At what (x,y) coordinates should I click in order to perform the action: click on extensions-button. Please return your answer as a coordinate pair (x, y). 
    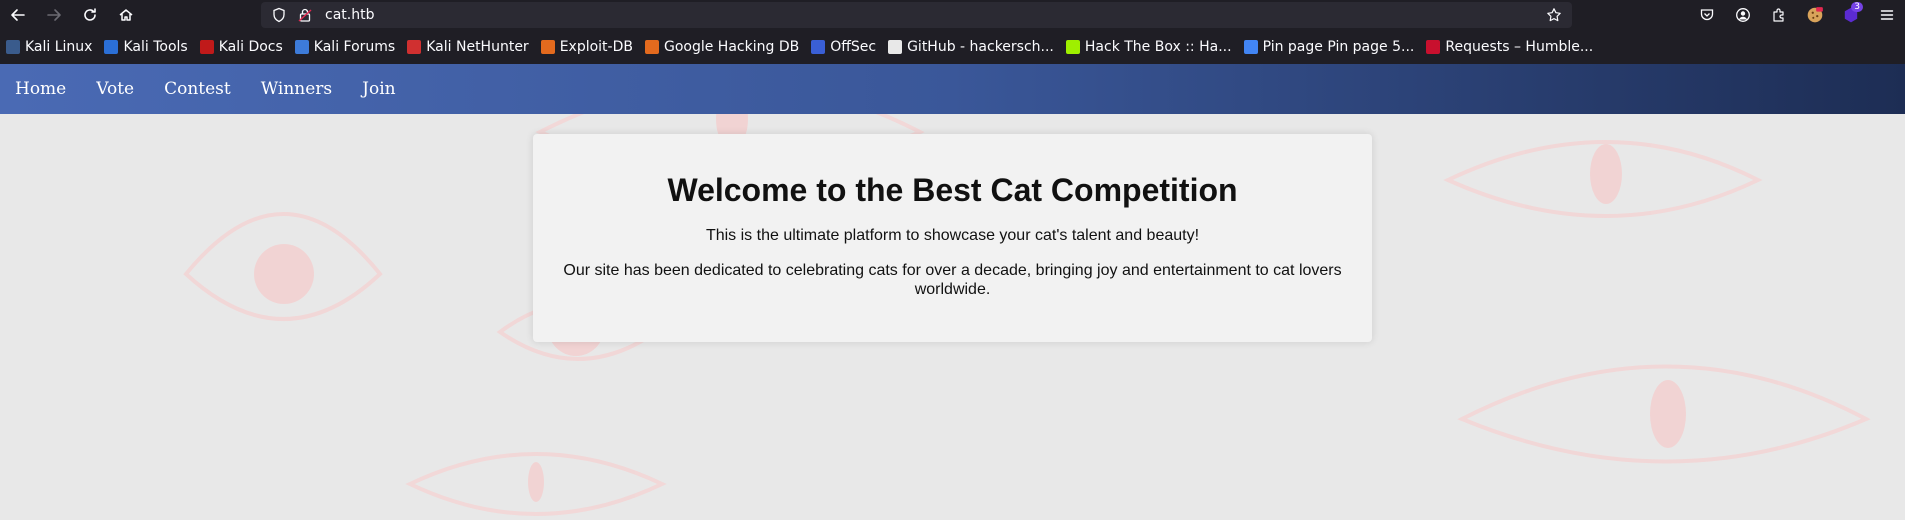
    Looking at the image, I should click on (1779, 15).